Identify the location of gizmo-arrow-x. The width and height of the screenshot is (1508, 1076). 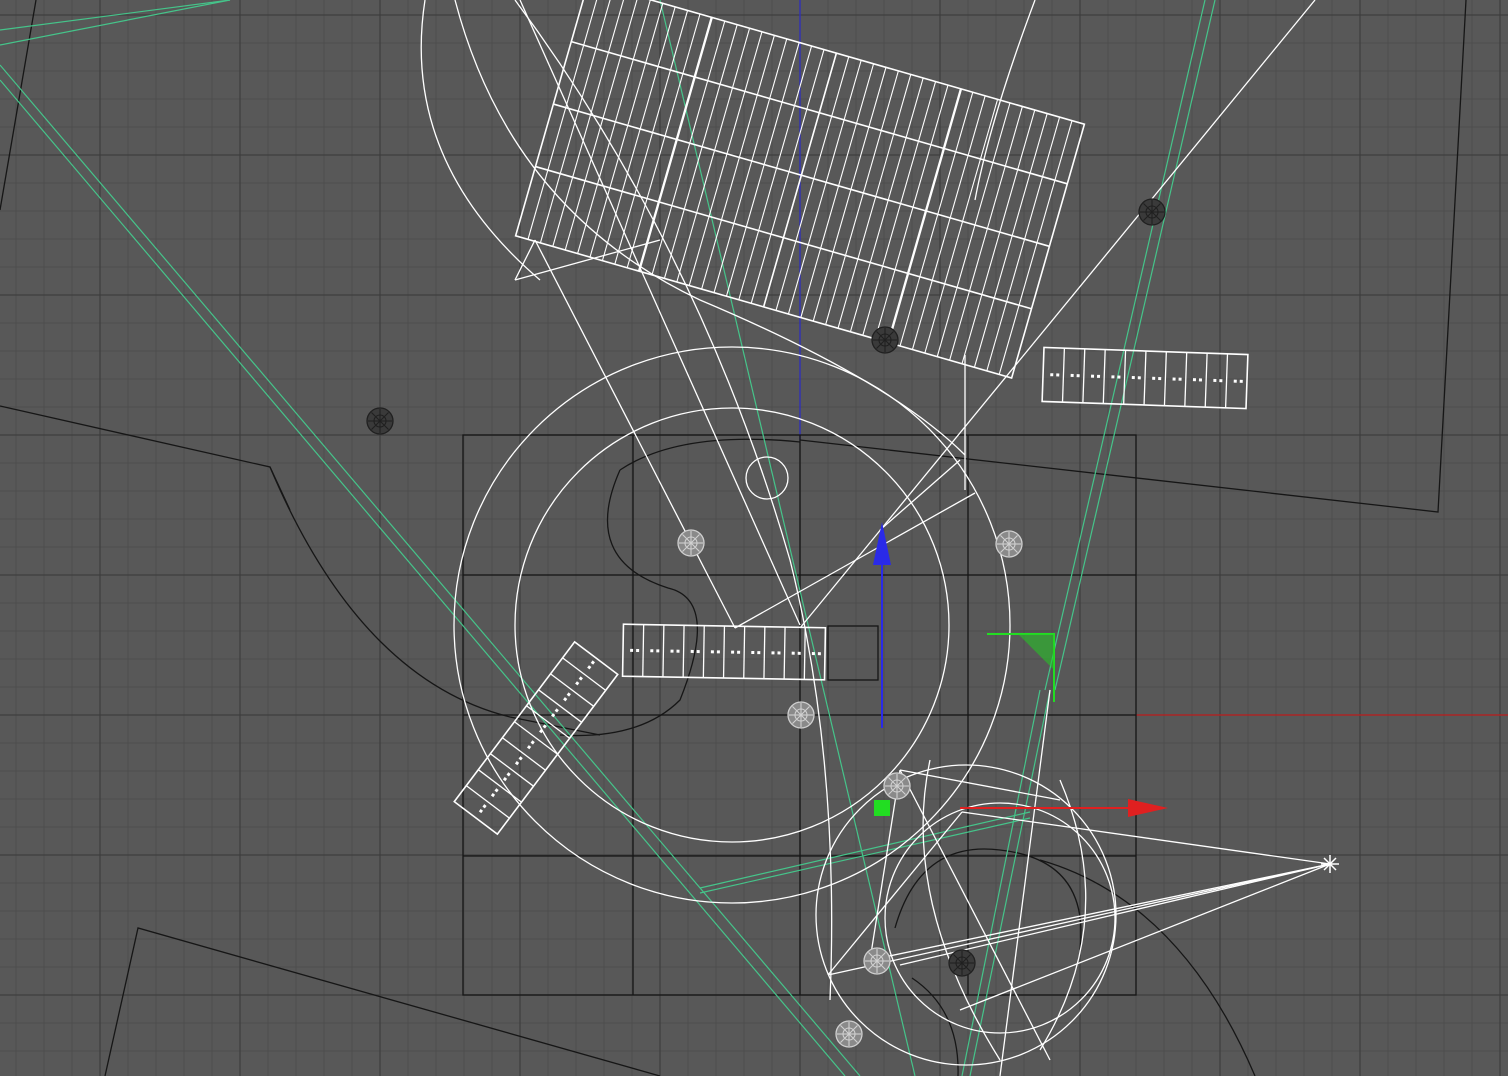
(1148, 808).